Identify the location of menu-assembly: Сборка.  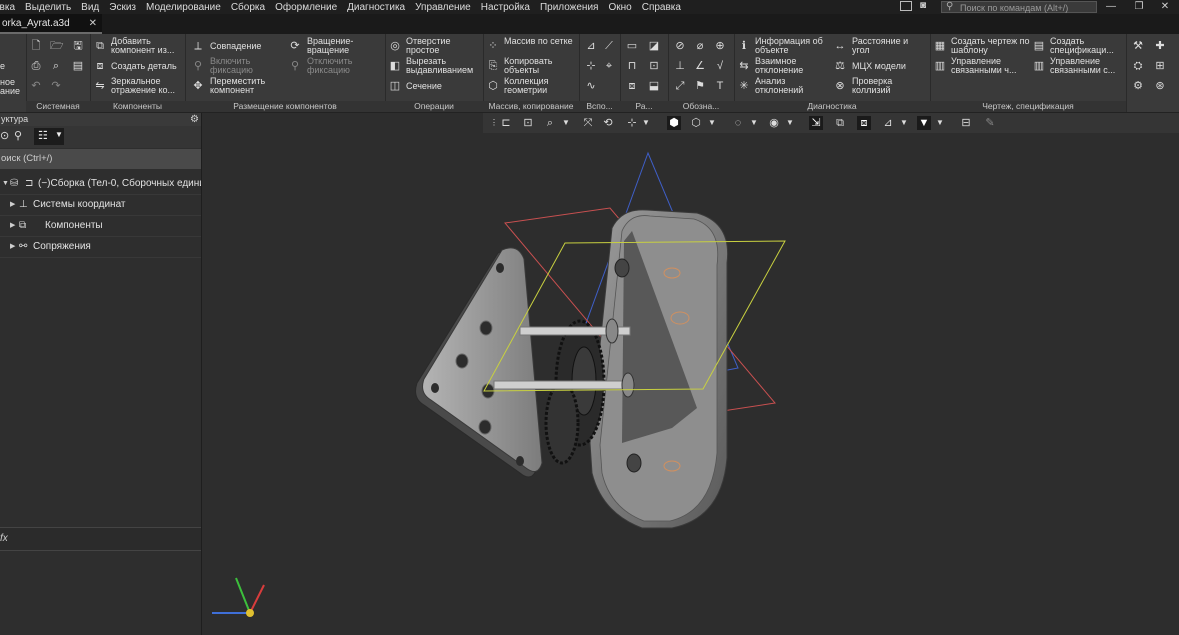
(251, 7).